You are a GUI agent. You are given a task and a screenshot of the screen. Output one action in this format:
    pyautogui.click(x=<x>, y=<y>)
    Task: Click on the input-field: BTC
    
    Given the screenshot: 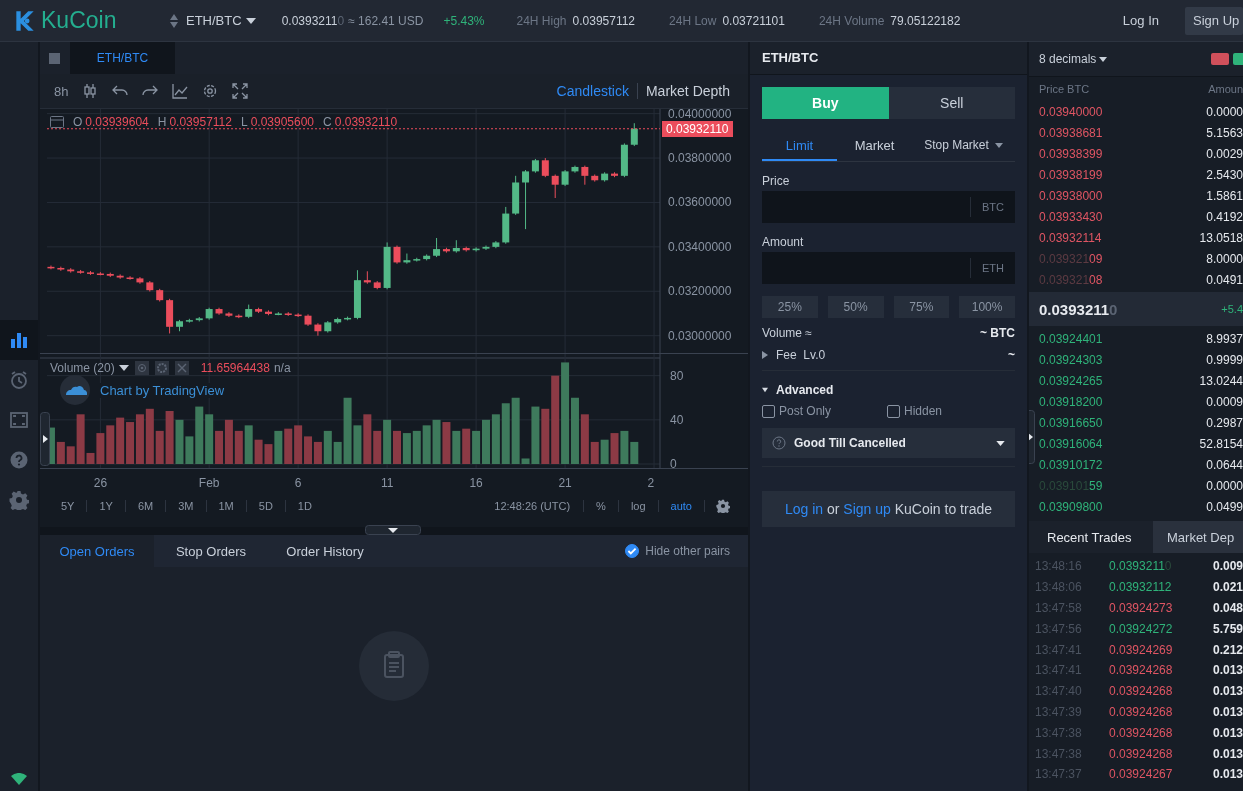 What is the action you would take?
    pyautogui.click(x=888, y=207)
    